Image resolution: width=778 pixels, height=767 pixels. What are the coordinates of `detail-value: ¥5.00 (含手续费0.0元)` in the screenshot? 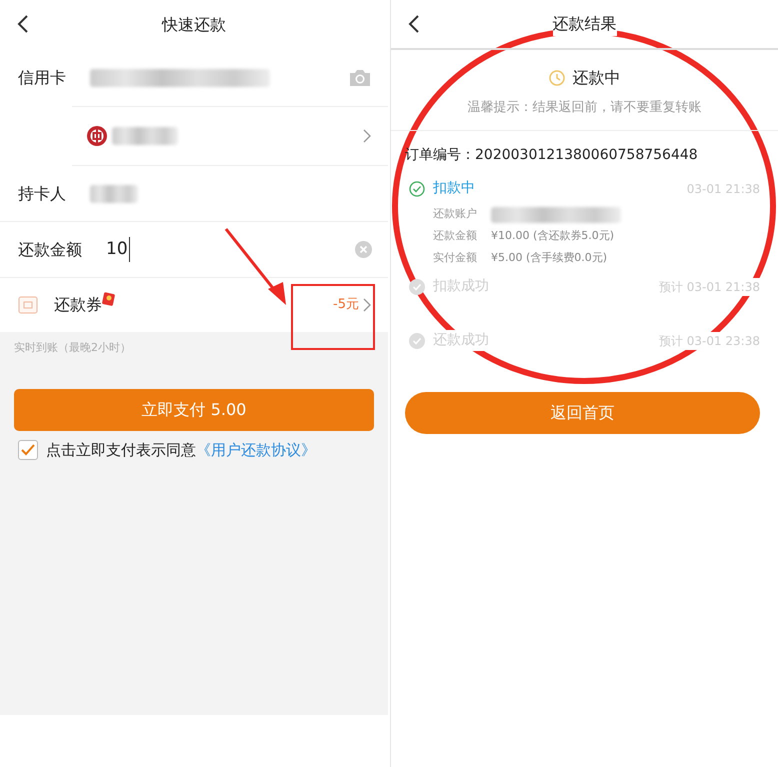 It's located at (549, 258).